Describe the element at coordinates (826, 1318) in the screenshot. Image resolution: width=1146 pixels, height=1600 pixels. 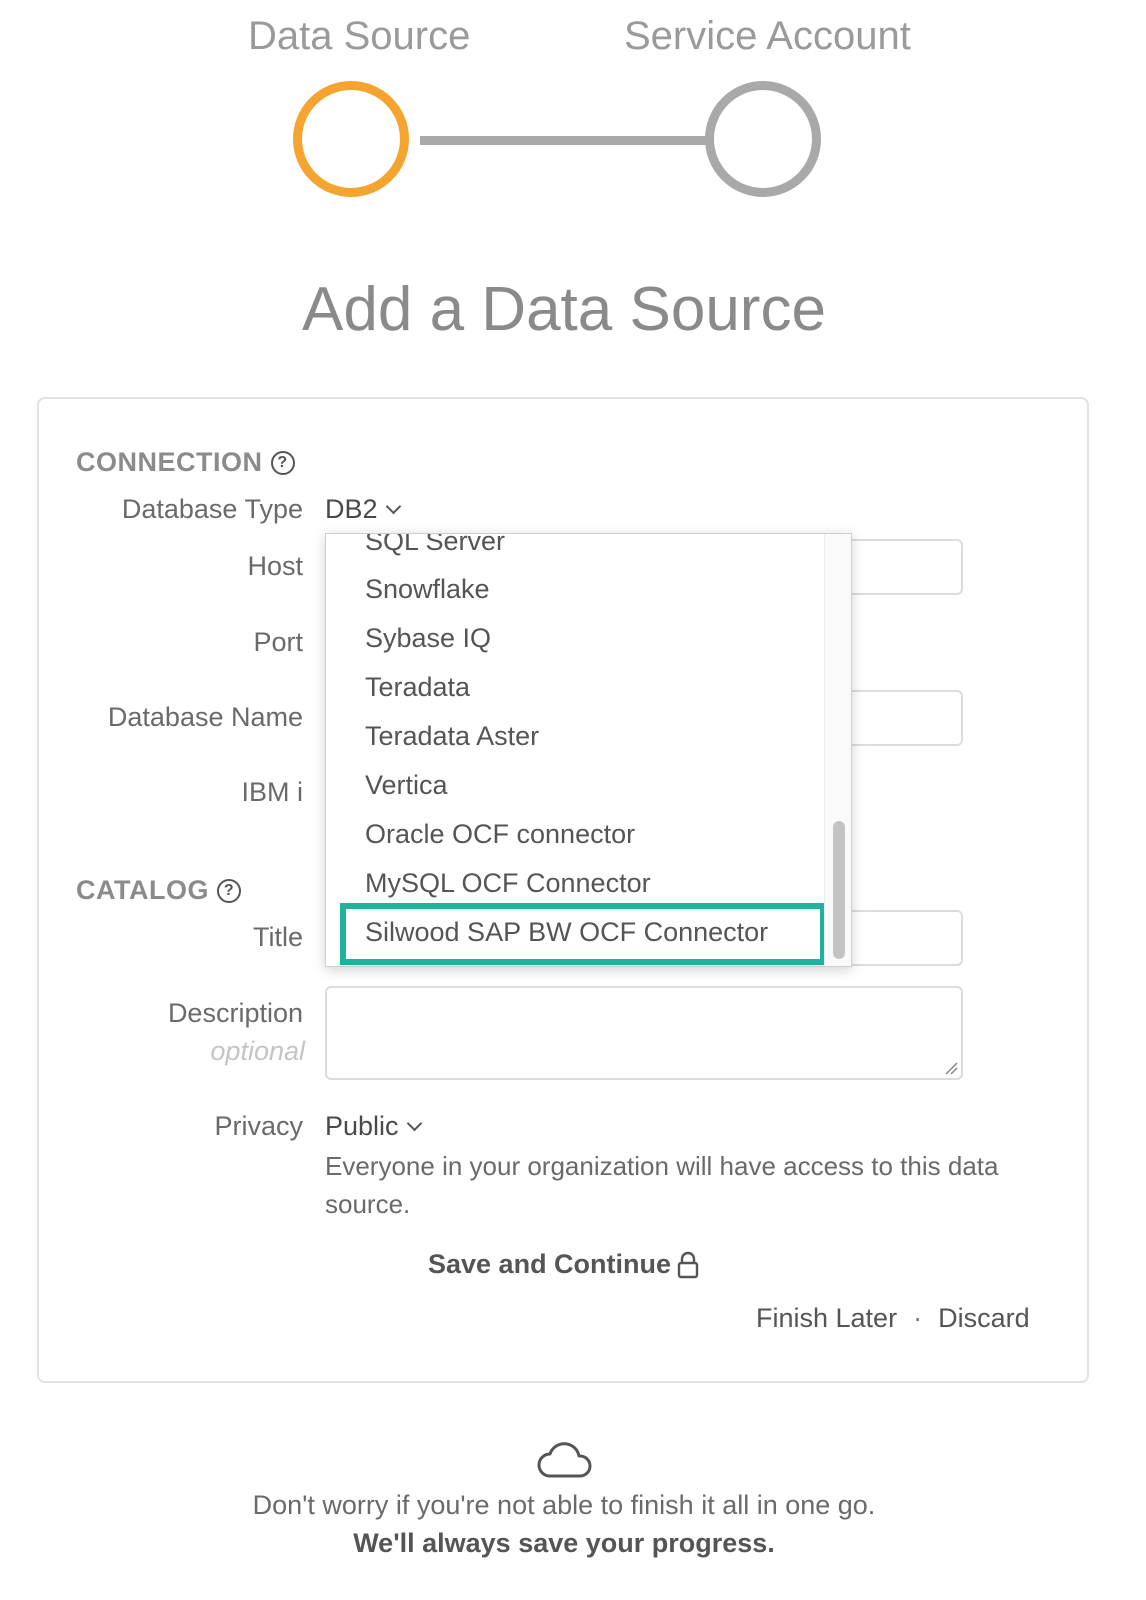
I see `finish-later-link: Finish Later` at that location.